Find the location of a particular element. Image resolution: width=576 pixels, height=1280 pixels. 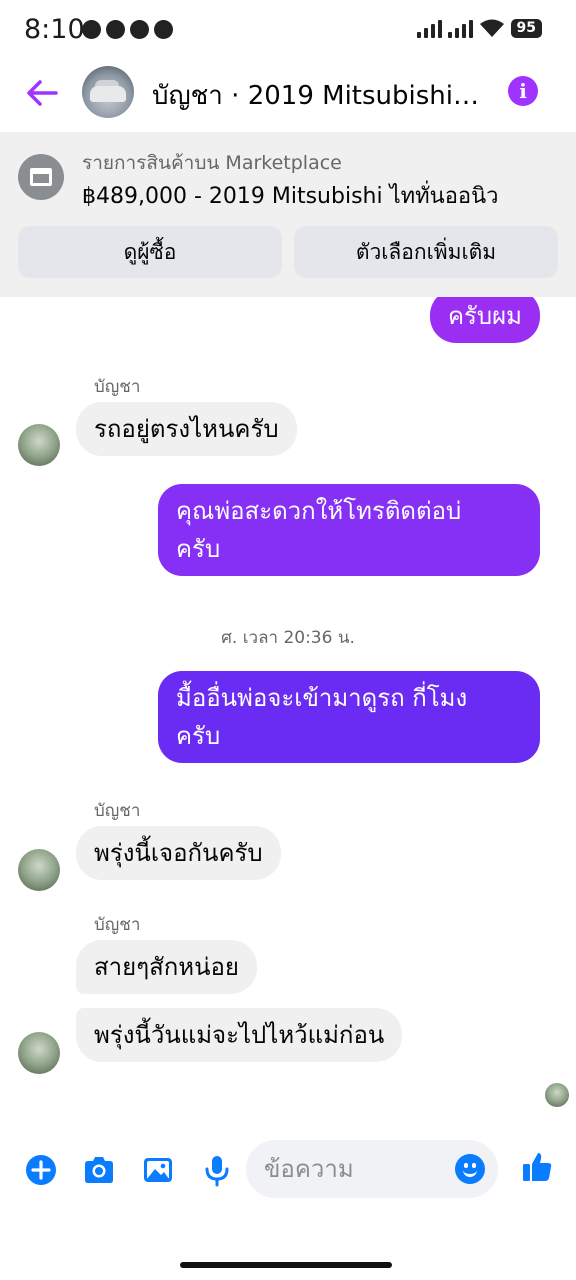

emoji-icon is located at coordinates (470, 1169).